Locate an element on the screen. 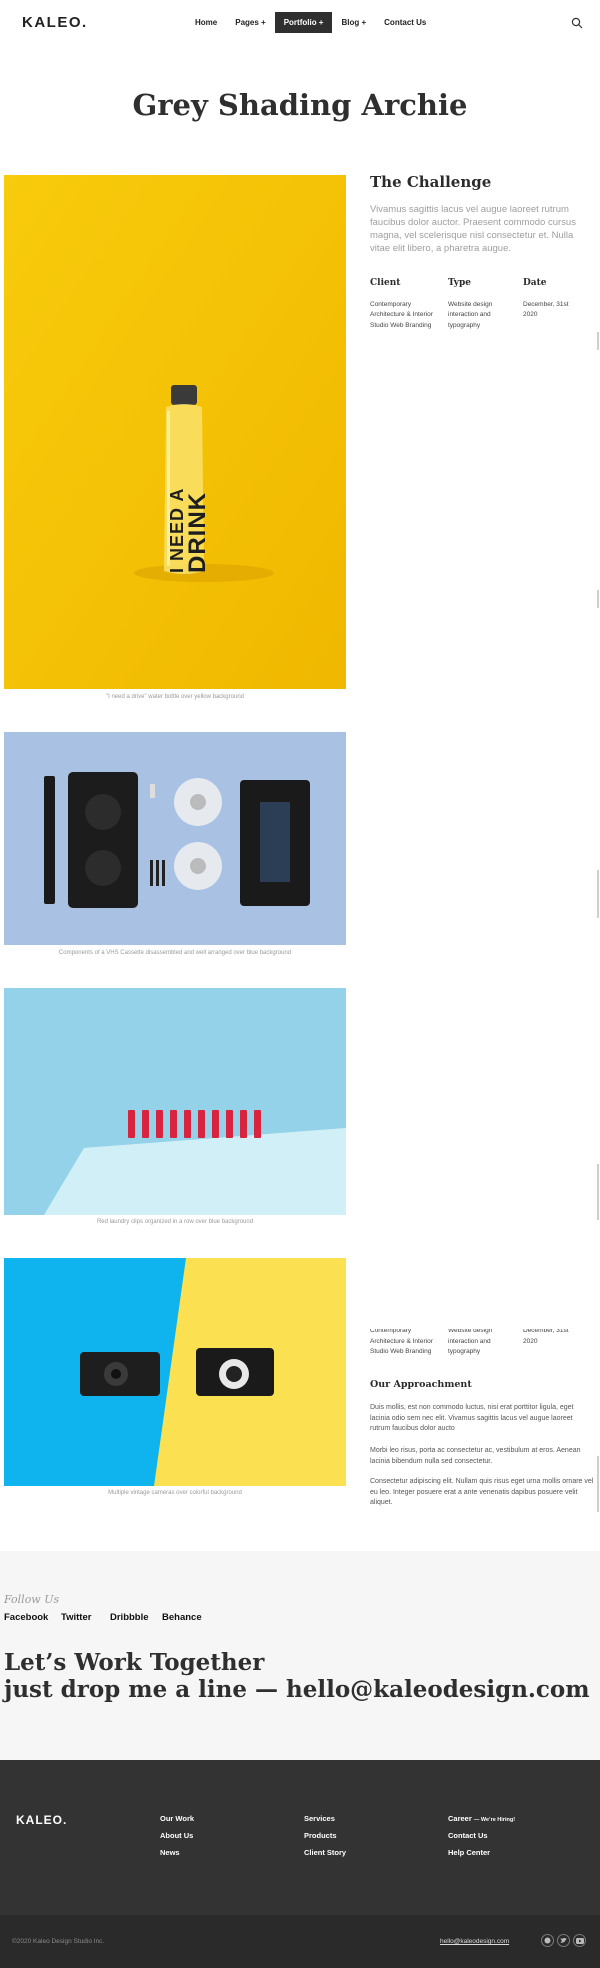 This screenshot has height=1968, width=600. facebook-icon is located at coordinates (547, 1940).